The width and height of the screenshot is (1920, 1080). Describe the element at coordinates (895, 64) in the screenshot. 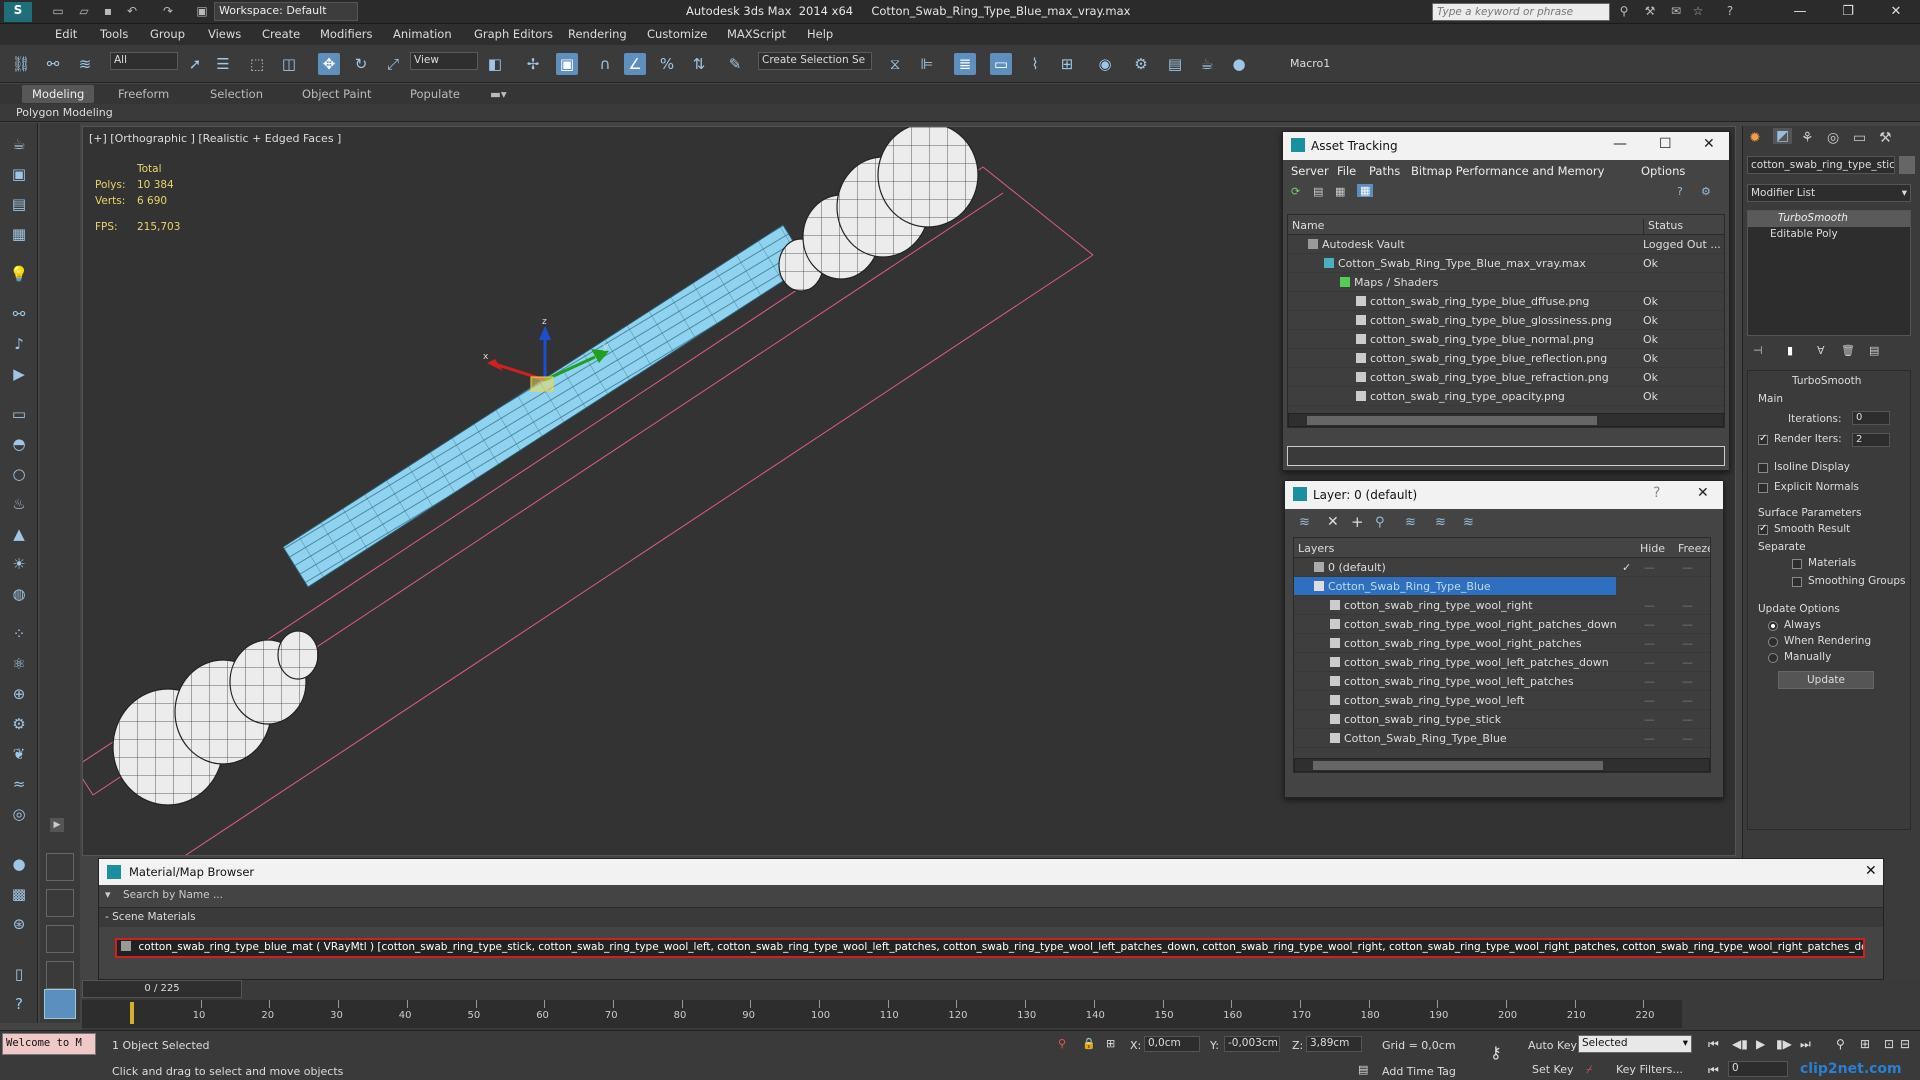

I see `mirror-icon: ⧖` at that location.